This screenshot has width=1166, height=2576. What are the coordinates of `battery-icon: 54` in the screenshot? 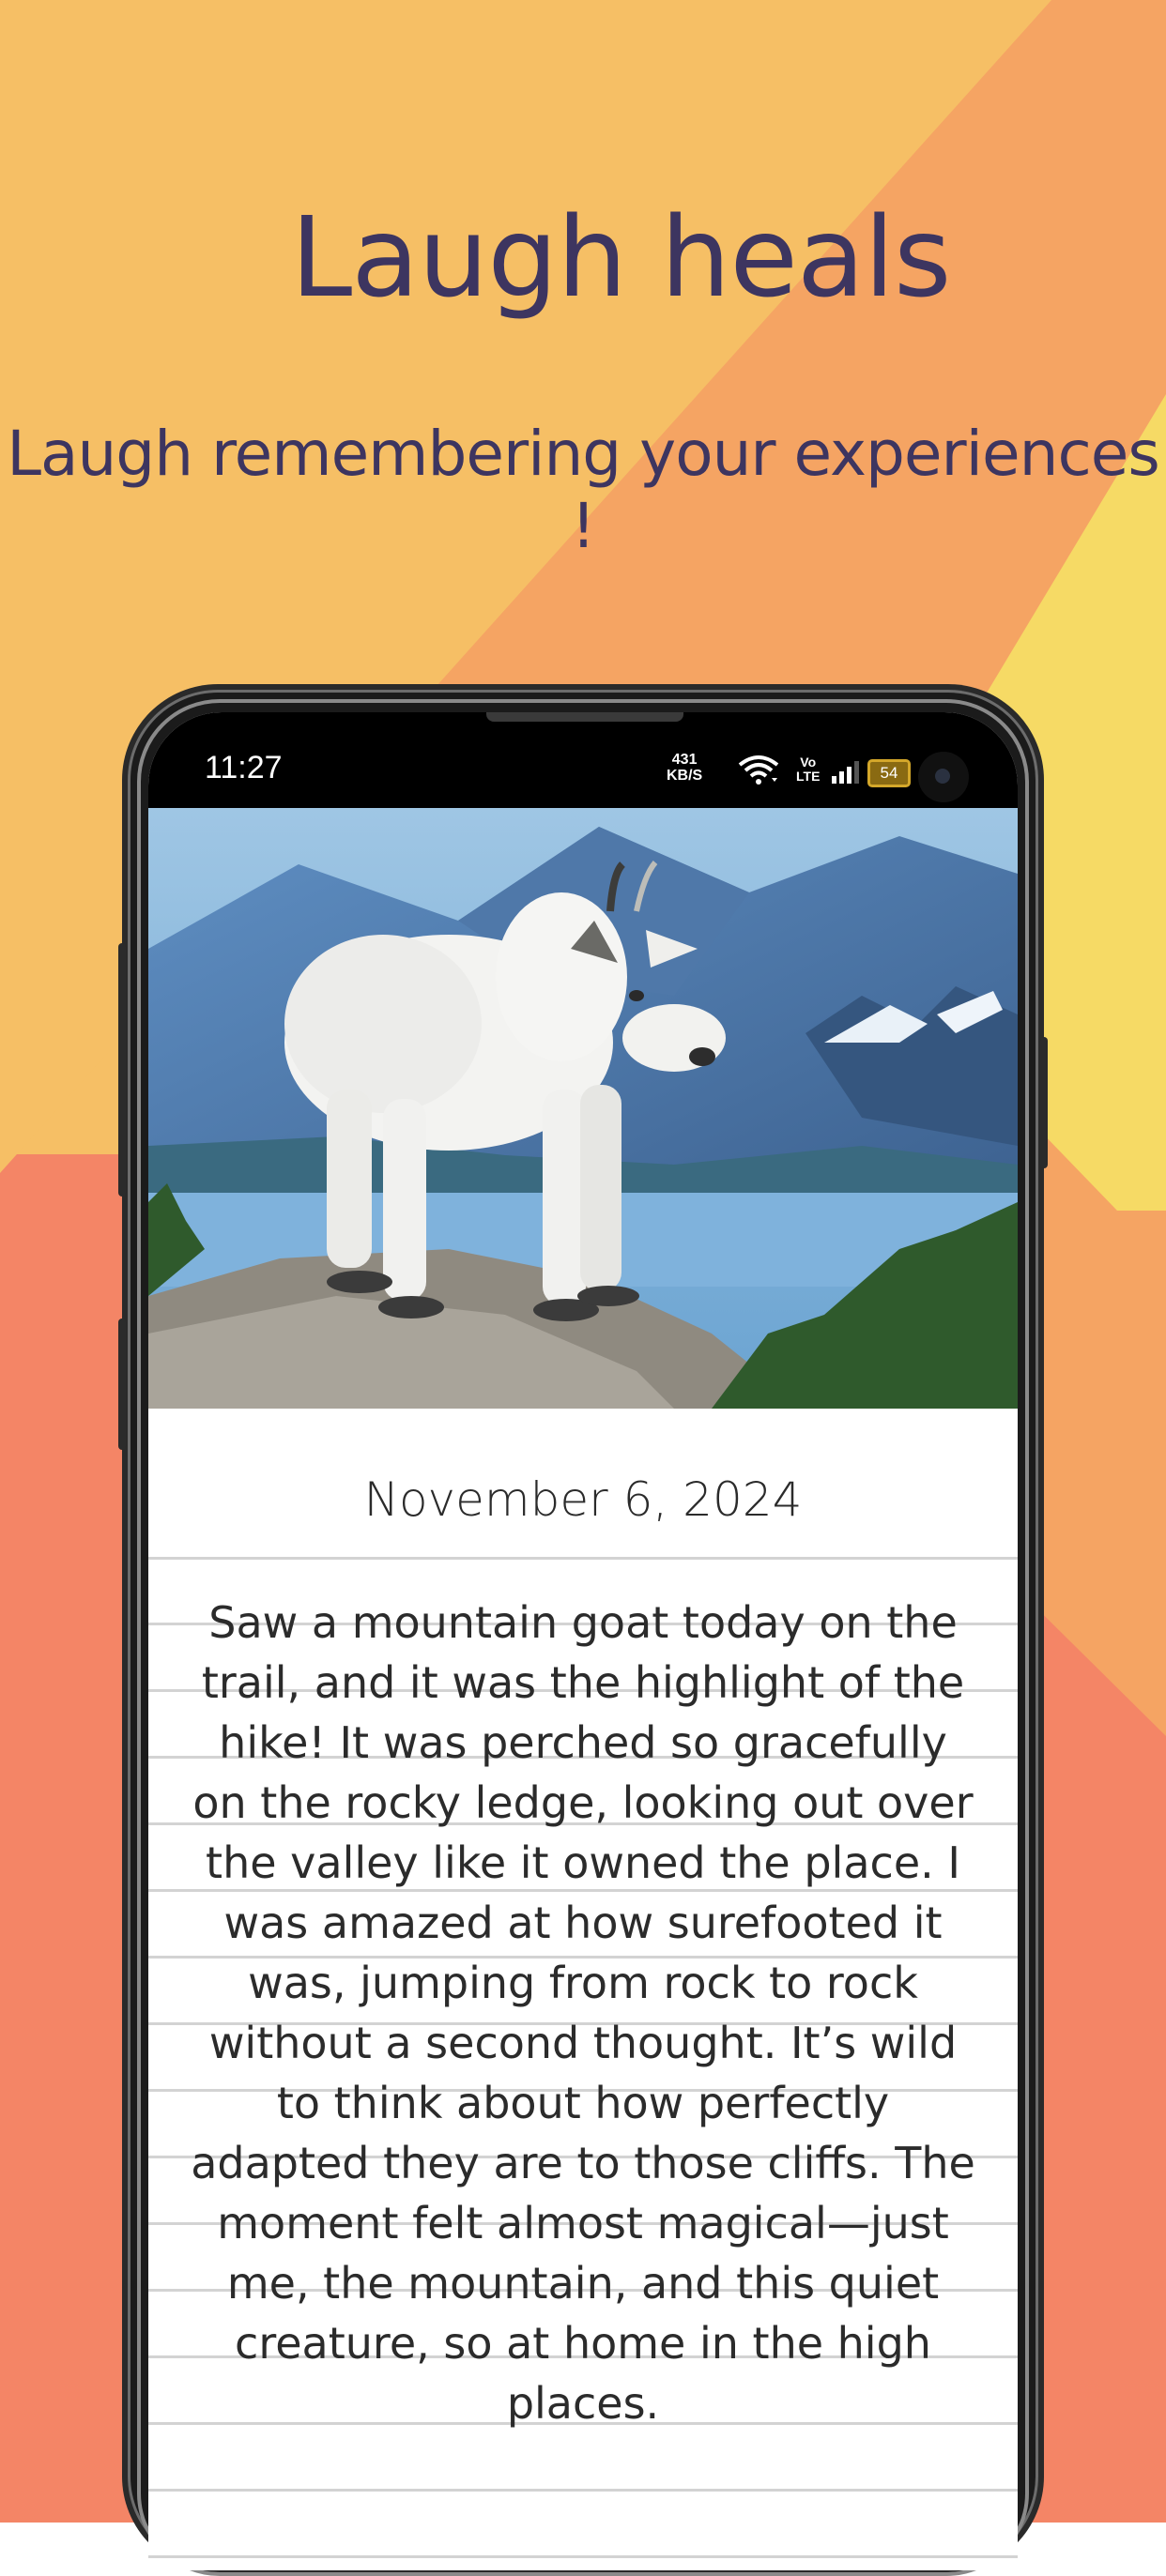 It's located at (889, 773).